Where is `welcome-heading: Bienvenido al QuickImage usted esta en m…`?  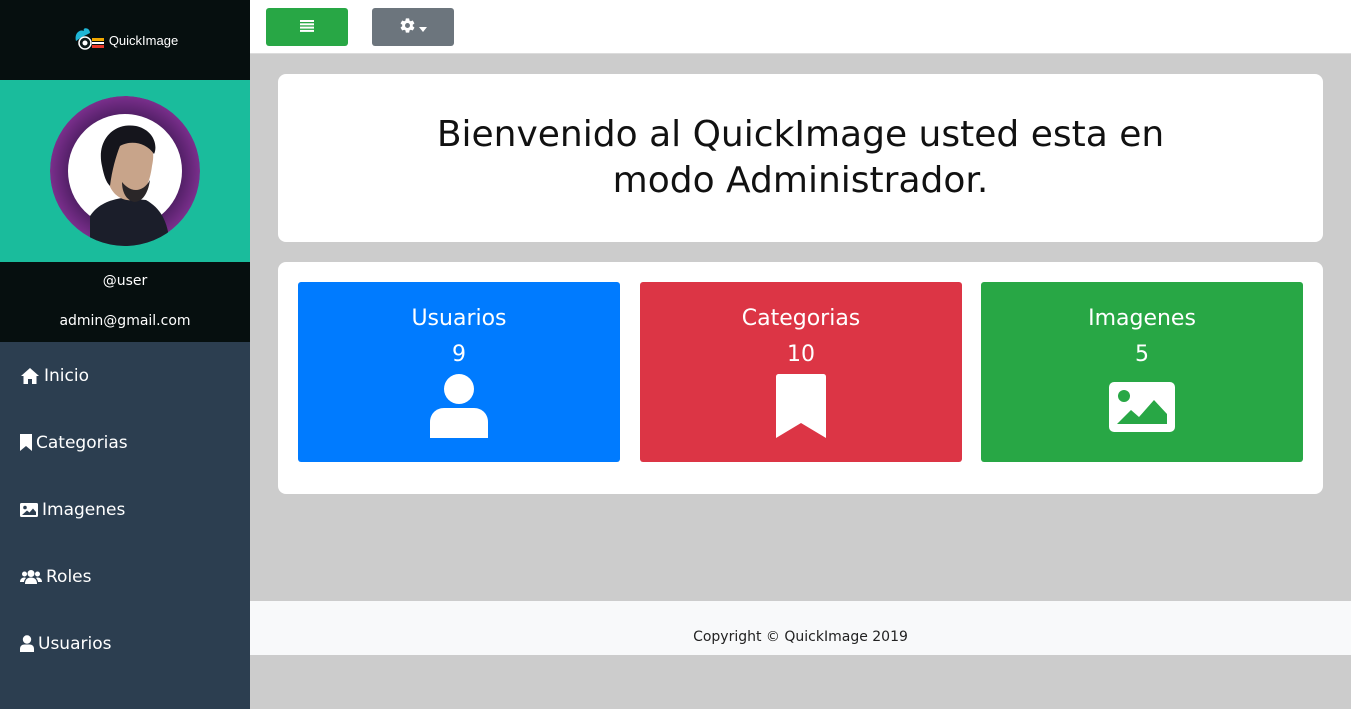
welcome-heading: Bienvenido al QuickImage usted esta en m… is located at coordinates (800, 157).